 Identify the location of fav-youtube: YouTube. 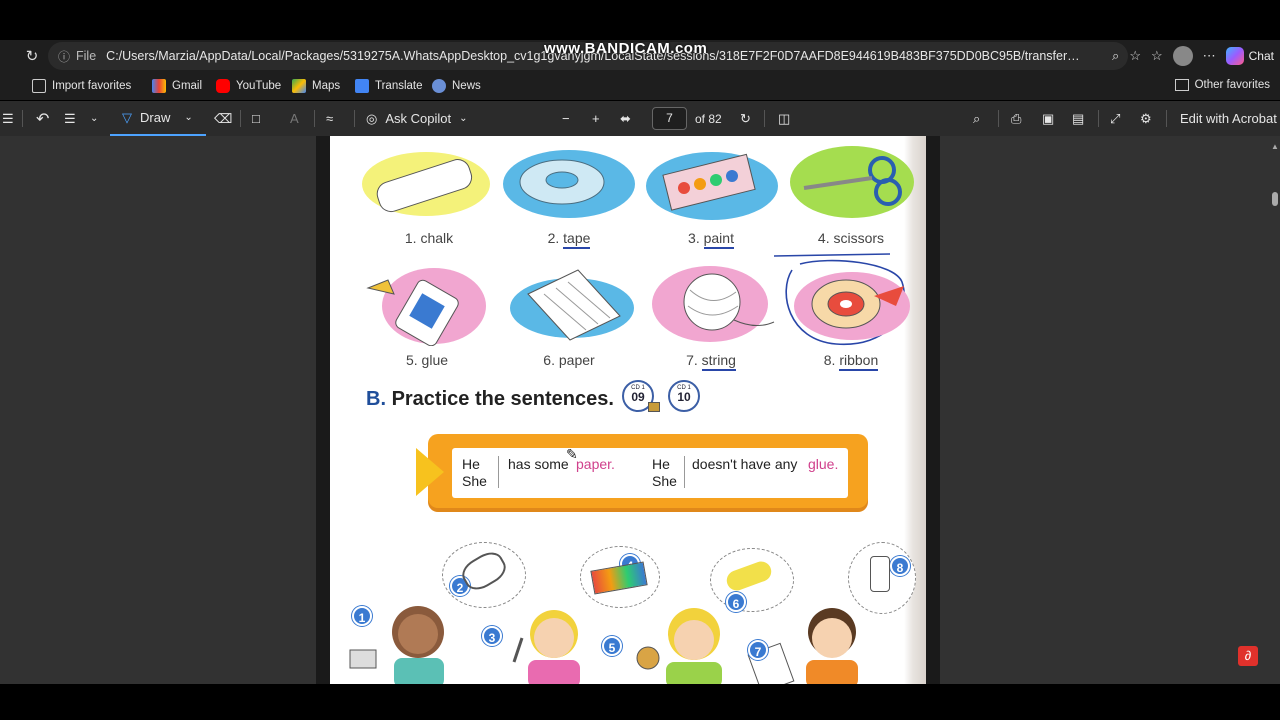
(248, 86).